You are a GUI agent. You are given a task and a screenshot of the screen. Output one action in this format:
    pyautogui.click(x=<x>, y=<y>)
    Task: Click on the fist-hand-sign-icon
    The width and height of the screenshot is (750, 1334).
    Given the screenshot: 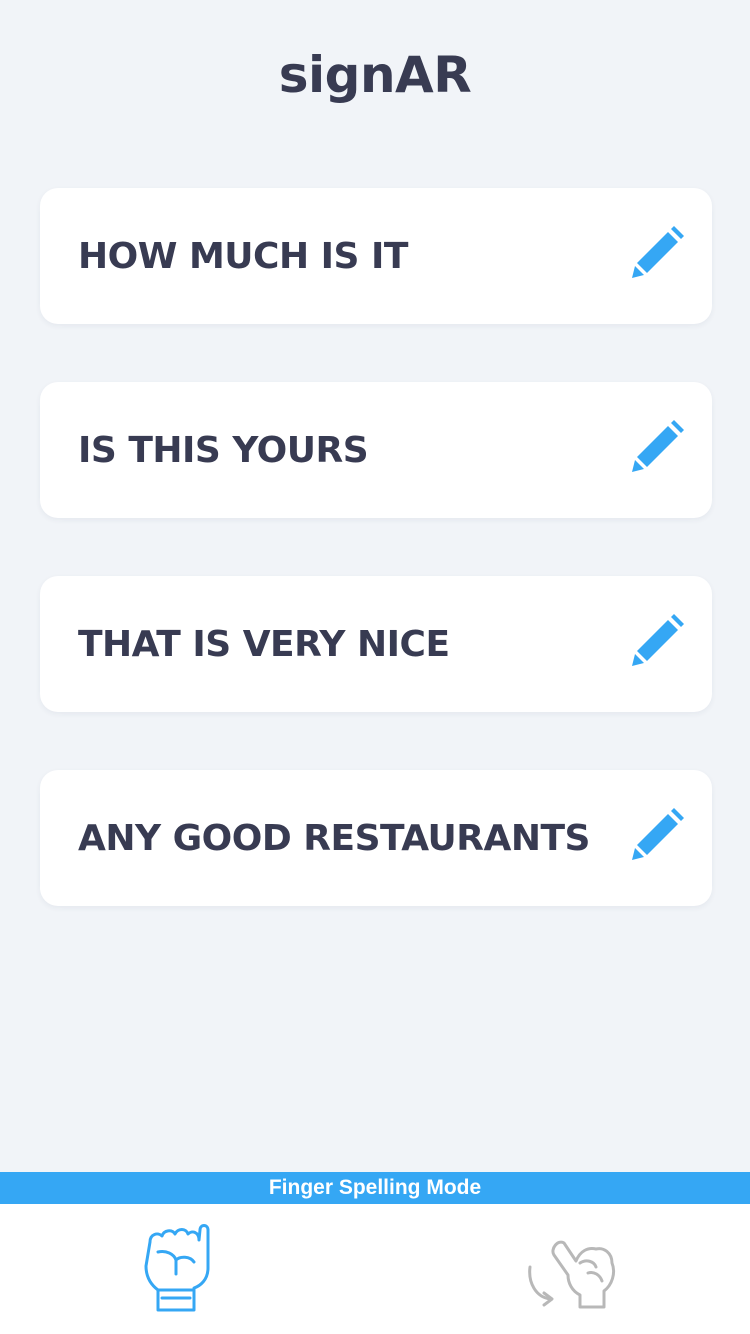 What is the action you would take?
    pyautogui.click(x=177, y=1268)
    